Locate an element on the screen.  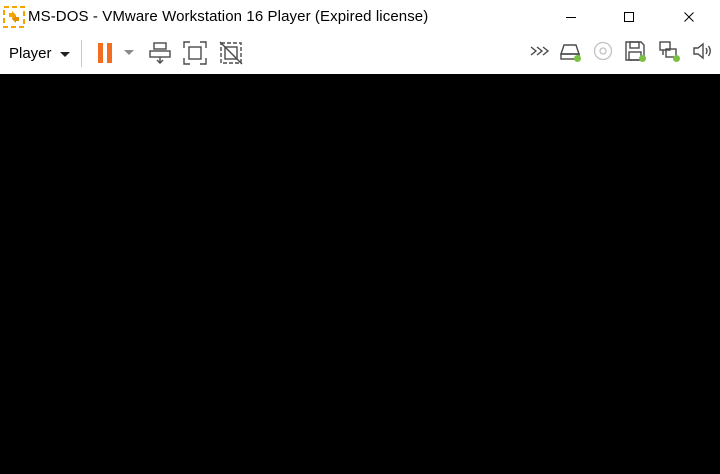
minimize-button is located at coordinates (571, 16).